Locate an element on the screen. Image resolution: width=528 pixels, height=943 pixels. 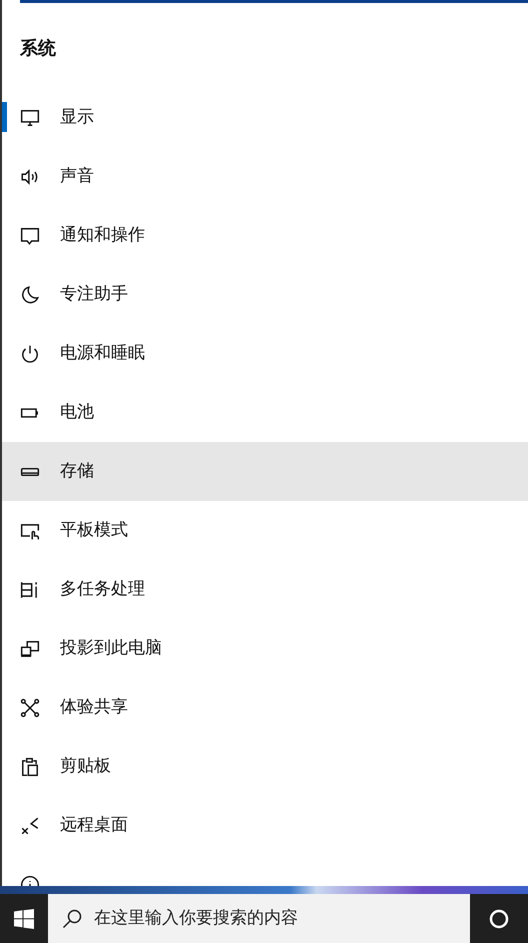
power-icon is located at coordinates (30, 354).